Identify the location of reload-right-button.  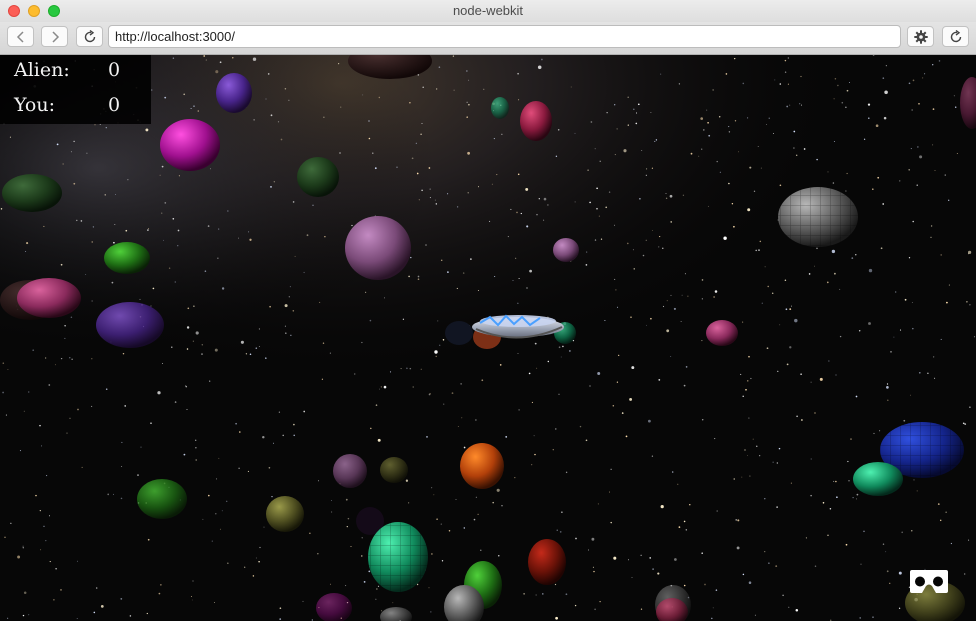
(955, 36).